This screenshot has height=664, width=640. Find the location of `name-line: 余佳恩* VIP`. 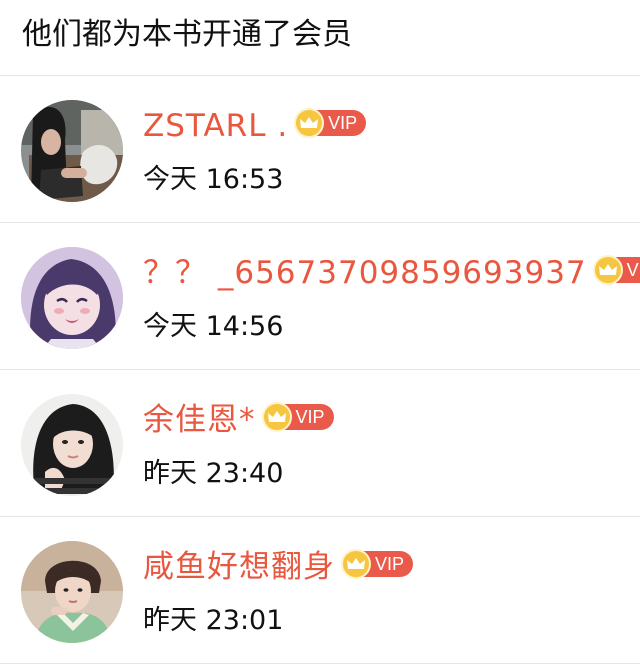

name-line: 余佳恩* VIP is located at coordinates (238, 420).